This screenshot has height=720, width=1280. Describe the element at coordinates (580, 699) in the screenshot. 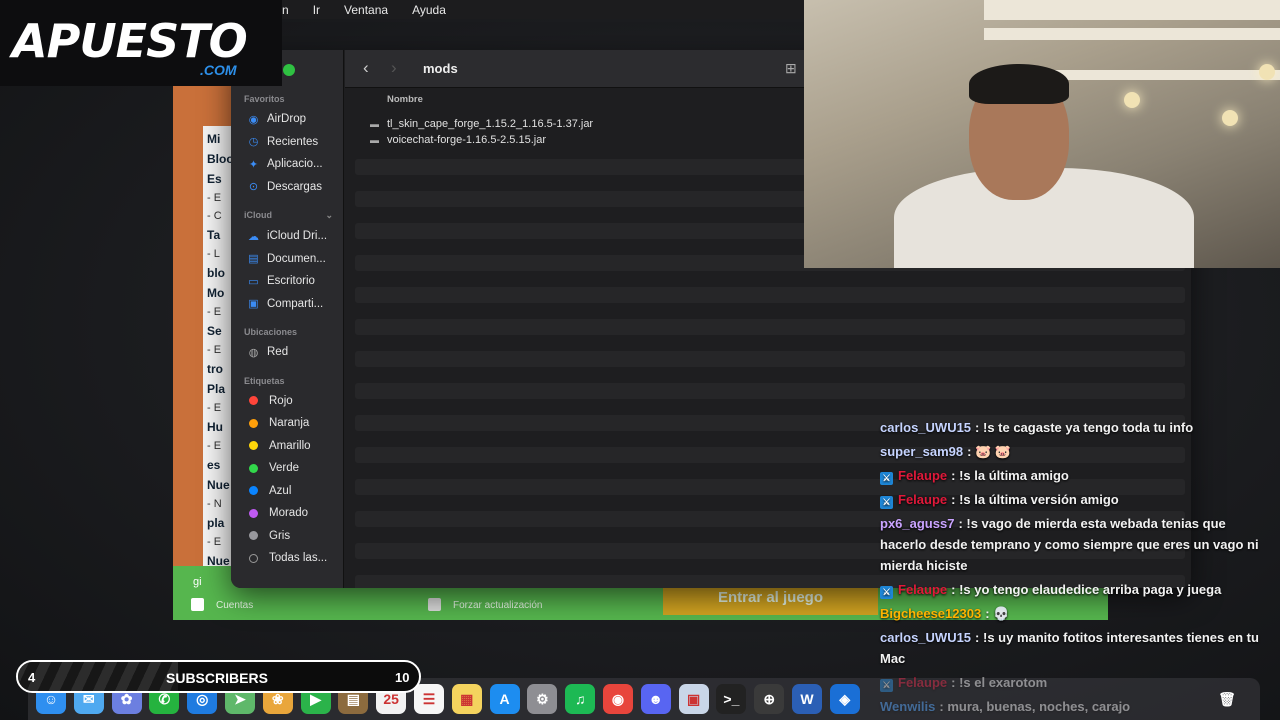

I see `spotify-icon: ♫` at that location.